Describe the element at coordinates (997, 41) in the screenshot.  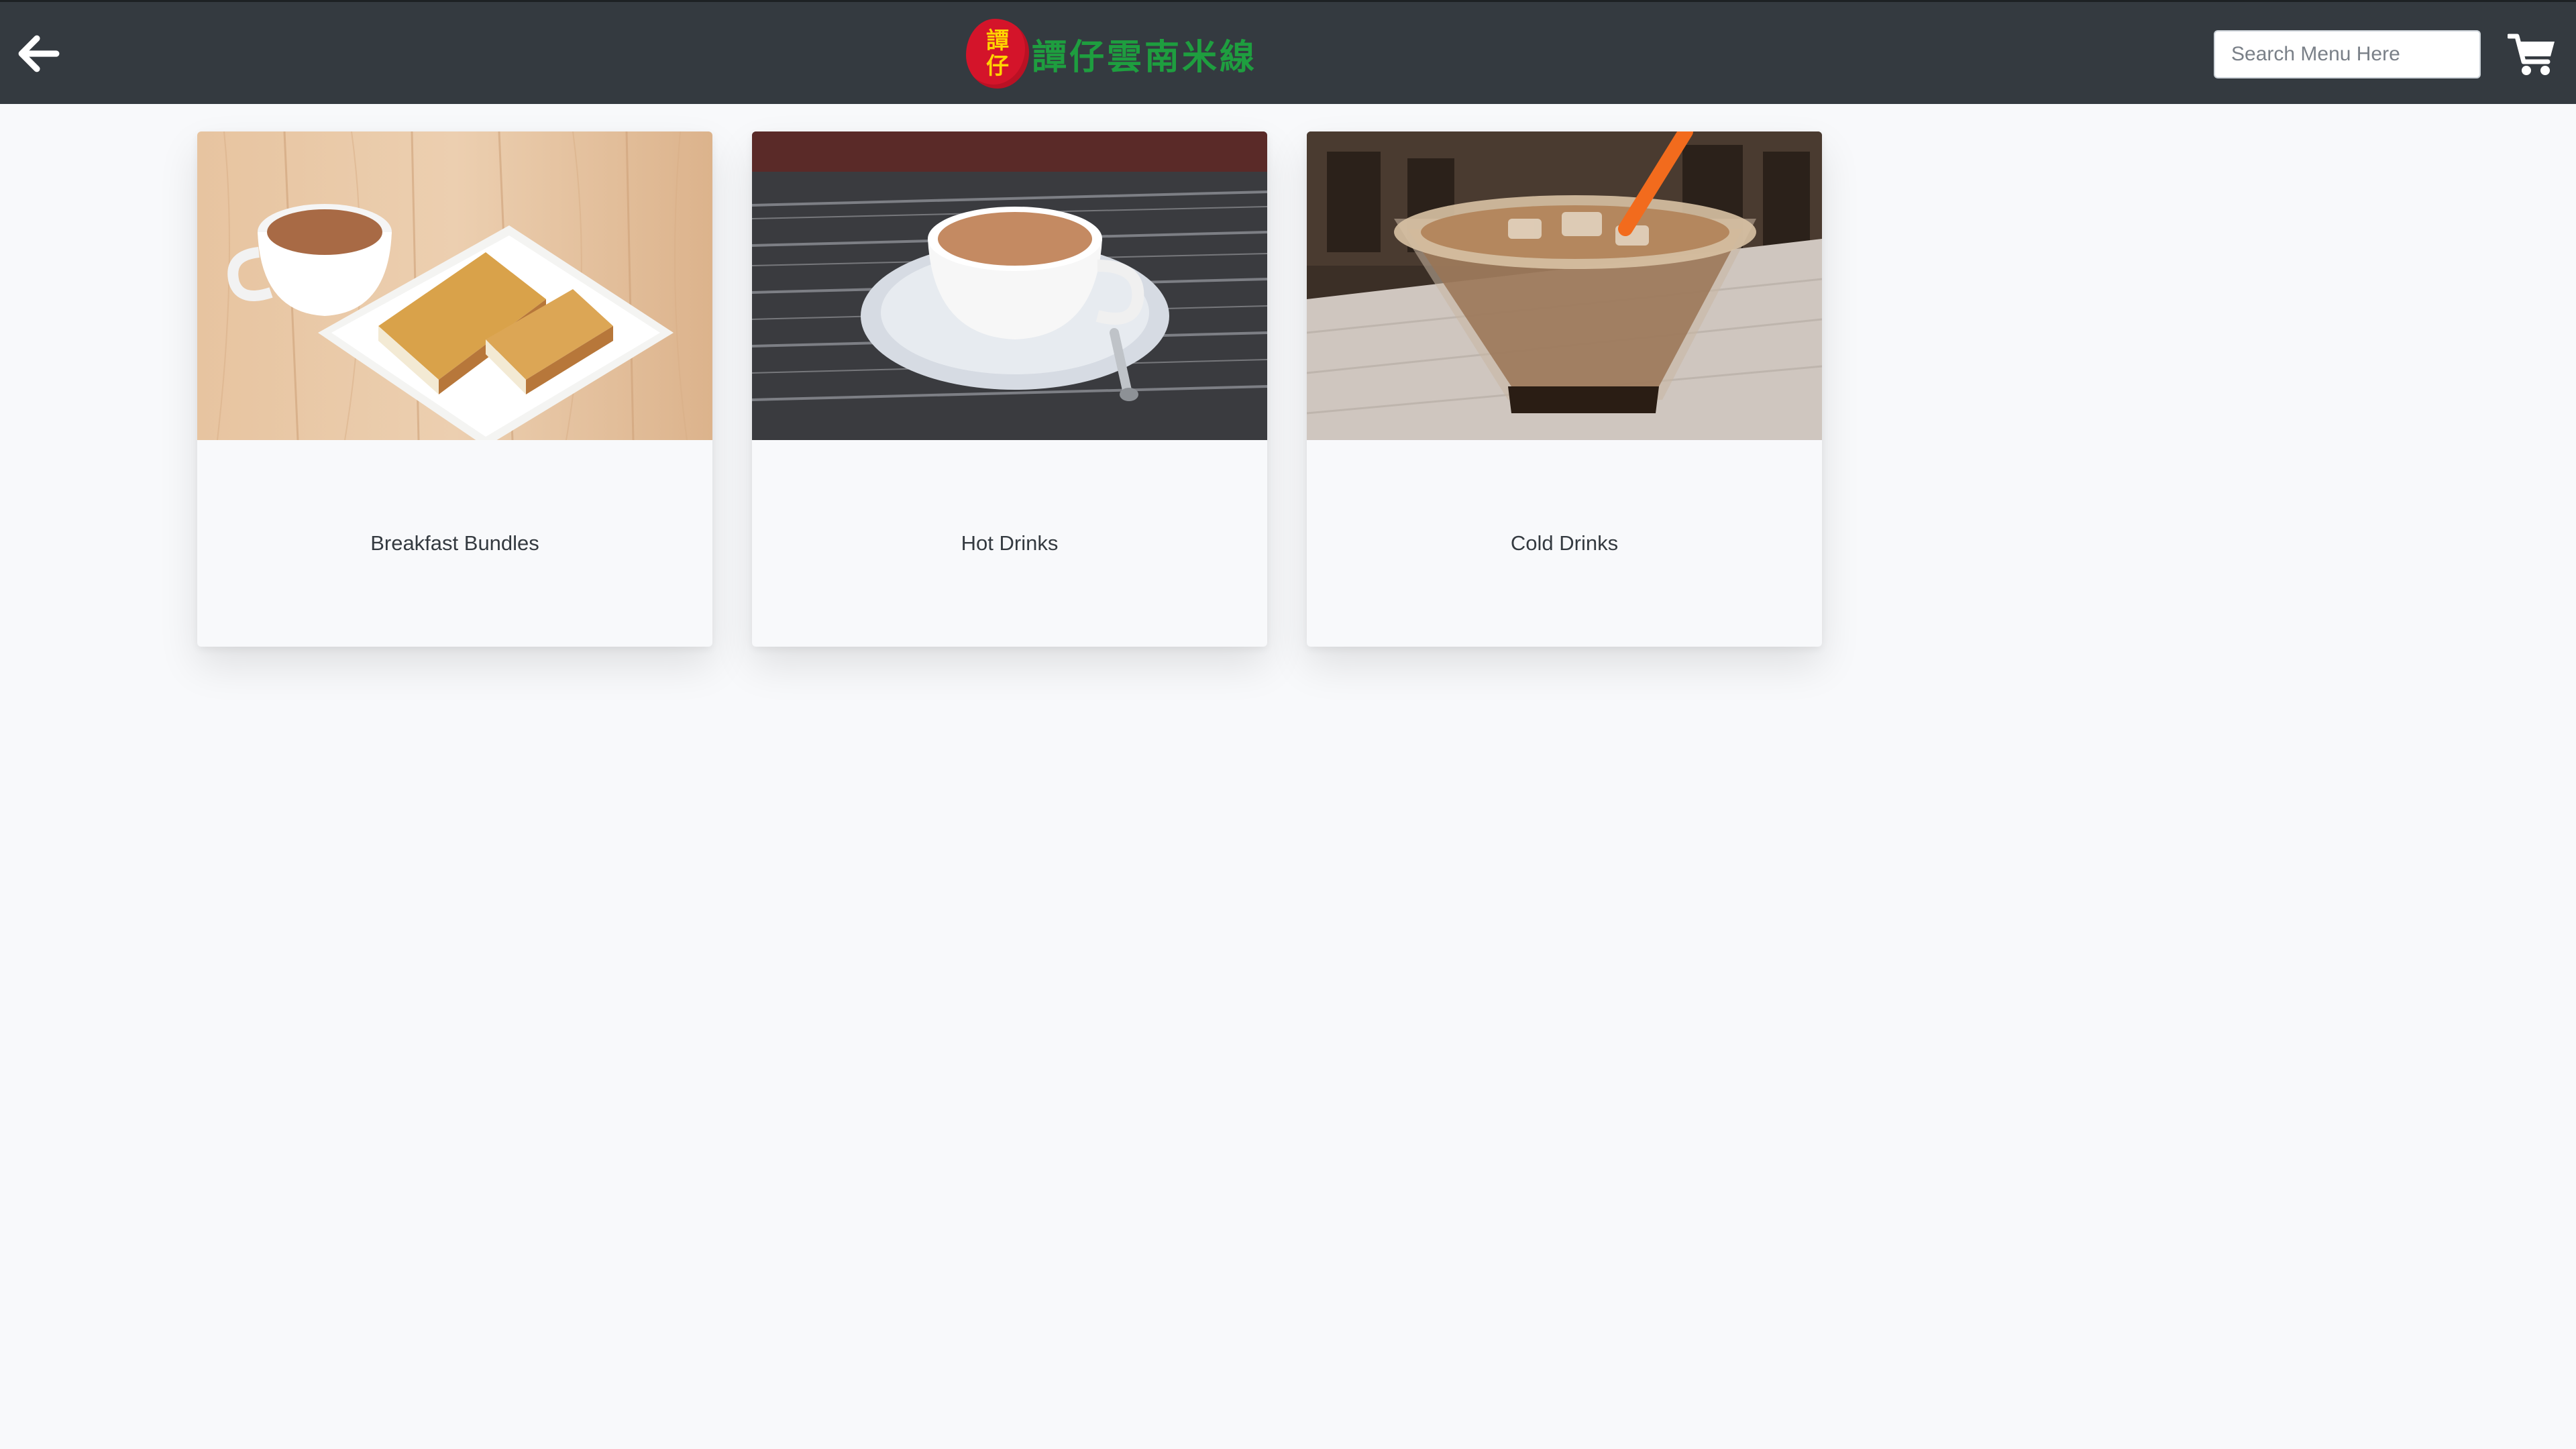
I see `logo-seal-char-1: 譚` at that location.